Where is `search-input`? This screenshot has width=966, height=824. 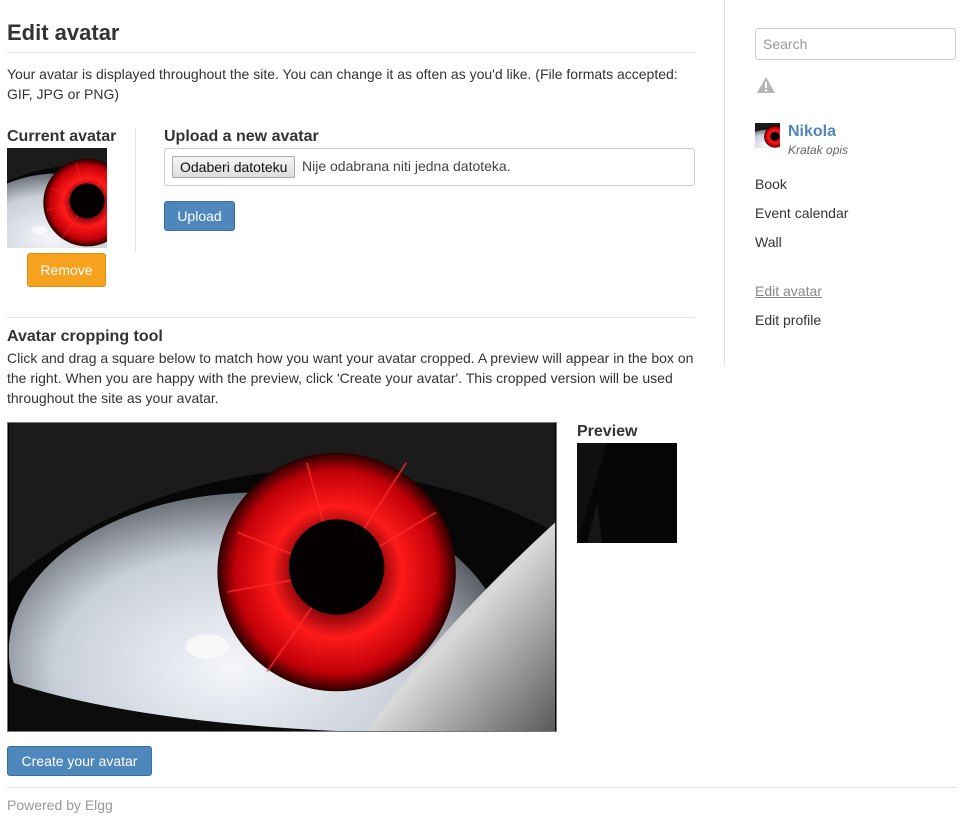 search-input is located at coordinates (855, 44).